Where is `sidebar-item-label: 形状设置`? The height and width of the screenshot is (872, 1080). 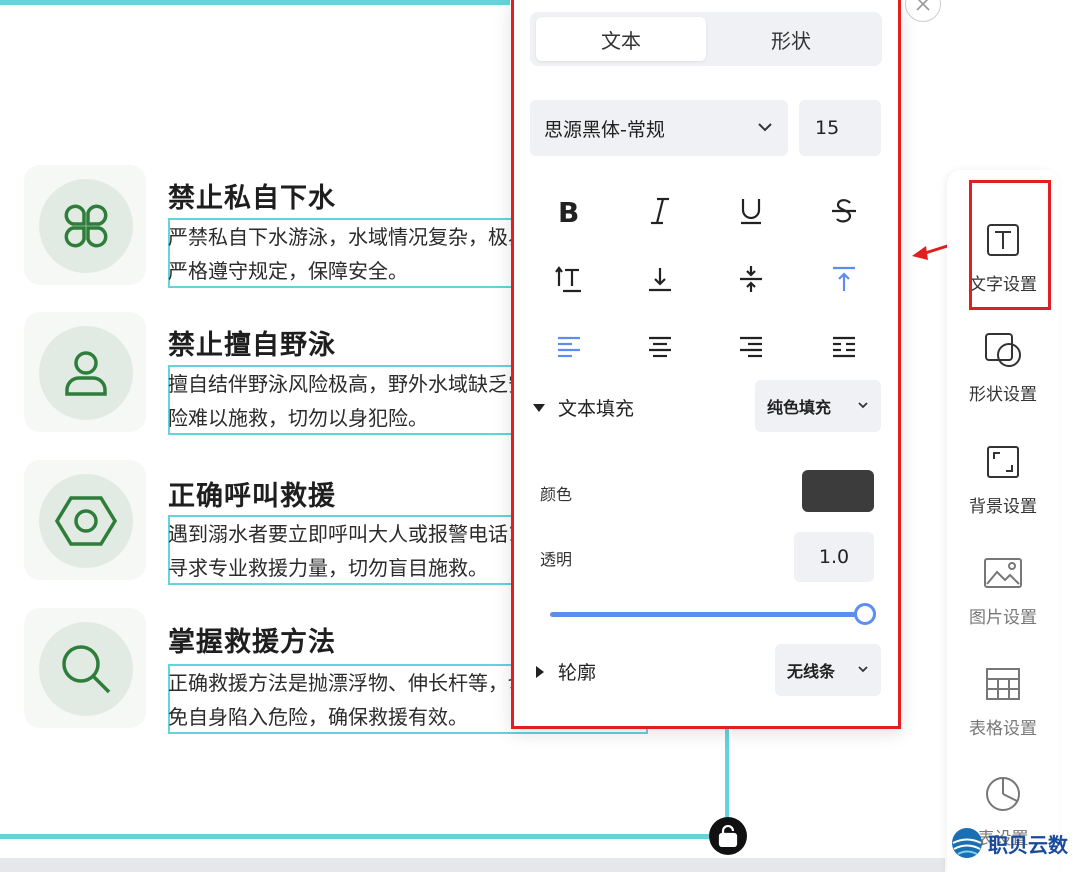 sidebar-item-label: 形状设置 is located at coordinates (1003, 395).